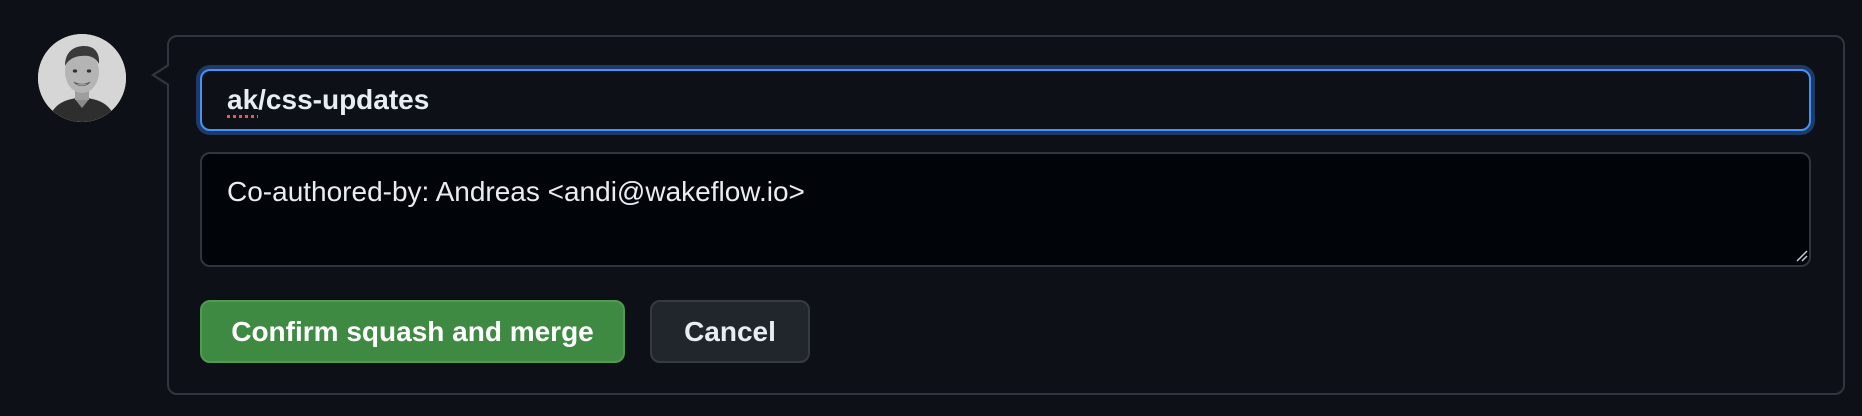 This screenshot has height=416, width=1862. Describe the element at coordinates (1005, 100) in the screenshot. I see `commit-title-input: ak/css-updates` at that location.